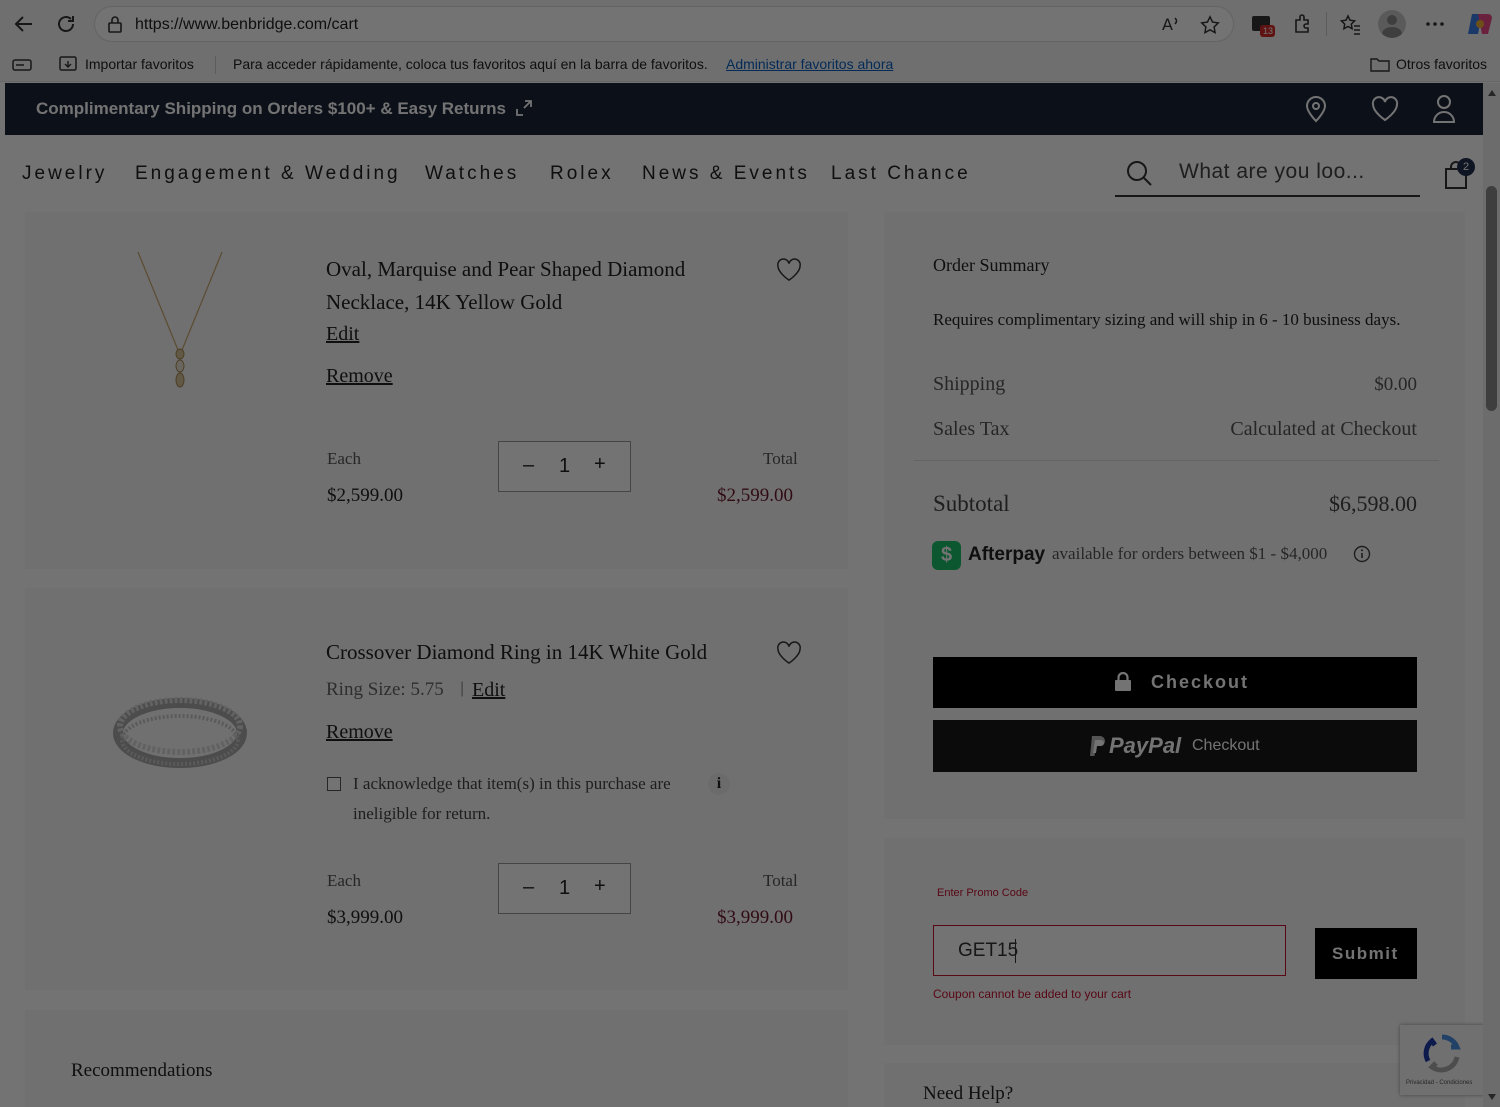 Image resolution: width=1500 pixels, height=1107 pixels. Describe the element at coordinates (516, 652) in the screenshot. I see `product-title: Crossover Diamond Ring in 14K White Gold` at that location.